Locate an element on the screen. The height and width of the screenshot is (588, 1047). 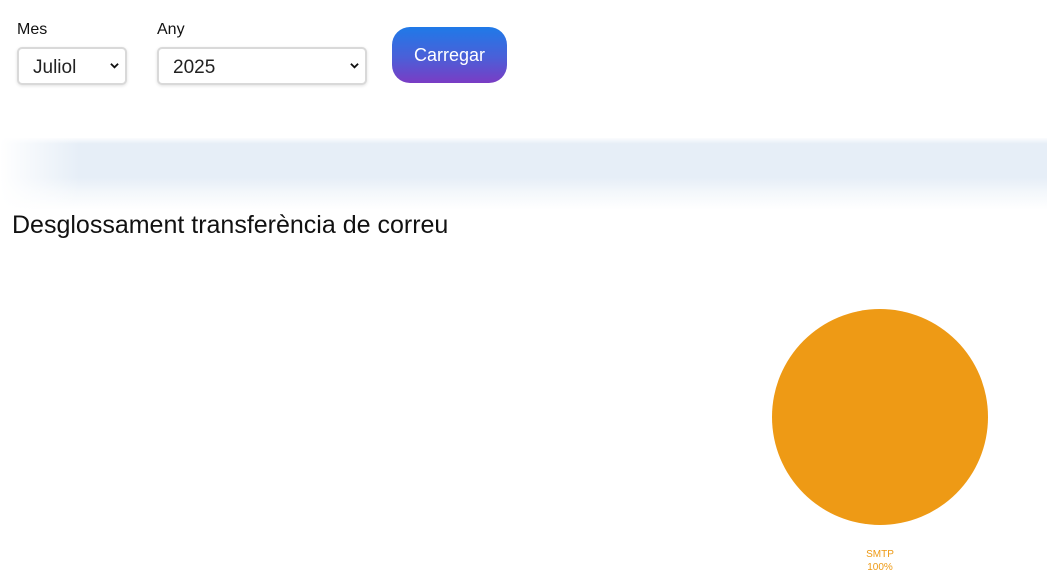
year-select-value: 2025 is located at coordinates (194, 67).